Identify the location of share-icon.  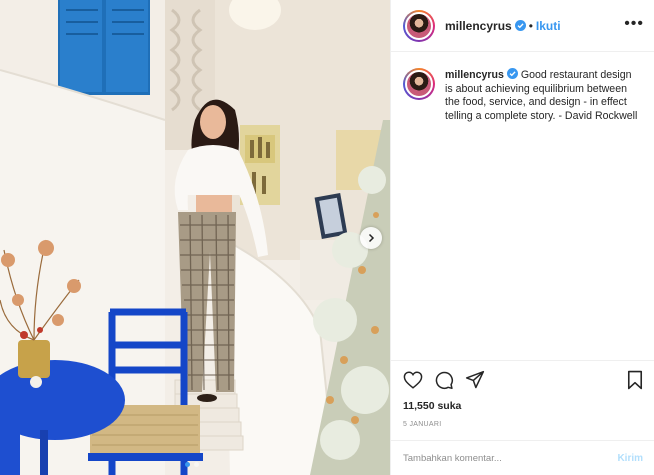
(475, 380).